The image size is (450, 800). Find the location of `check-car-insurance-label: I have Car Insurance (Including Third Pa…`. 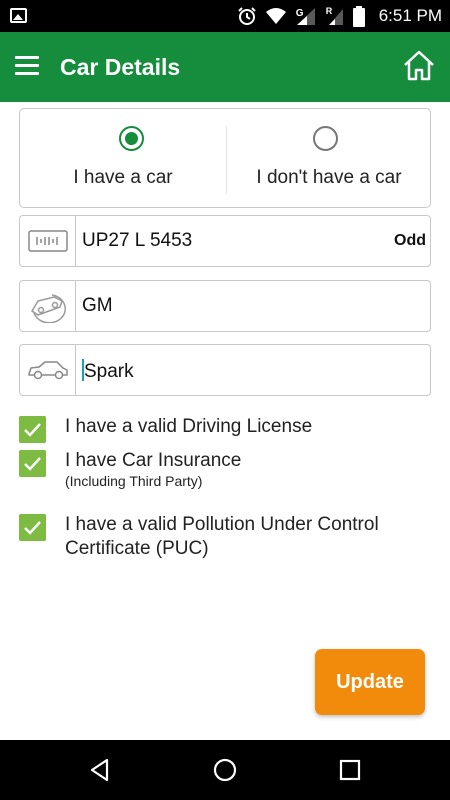

check-car-insurance-label: I have Car Insurance (Including Third Pa… is located at coordinates (153, 469).